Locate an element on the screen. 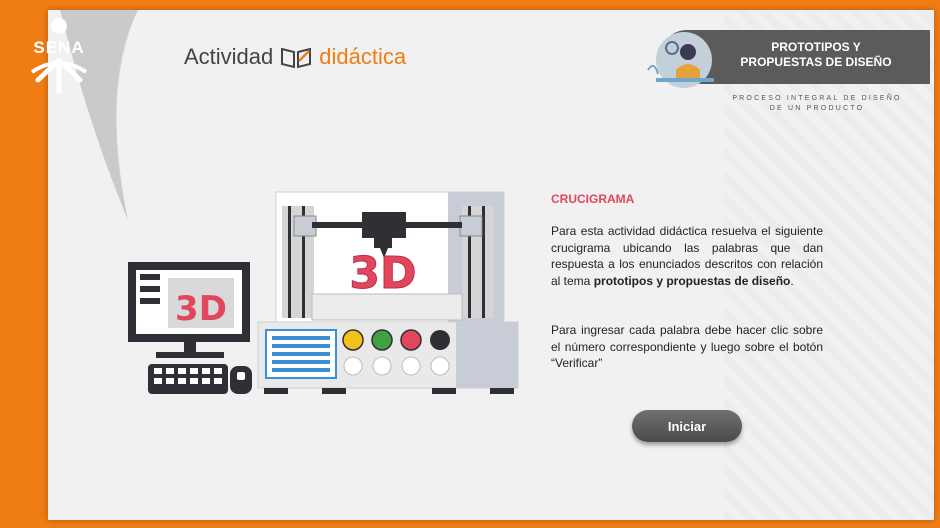  topic-title: PROTOTIPOS Y PROPUESTAS DE DISEÑO is located at coordinates (816, 55).